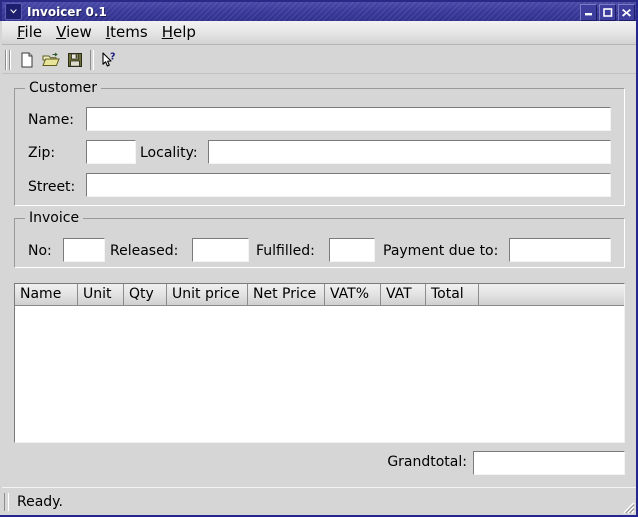 This screenshot has height=517, width=638. Describe the element at coordinates (145, 295) in the screenshot. I see `column-header-qty: Qty` at that location.